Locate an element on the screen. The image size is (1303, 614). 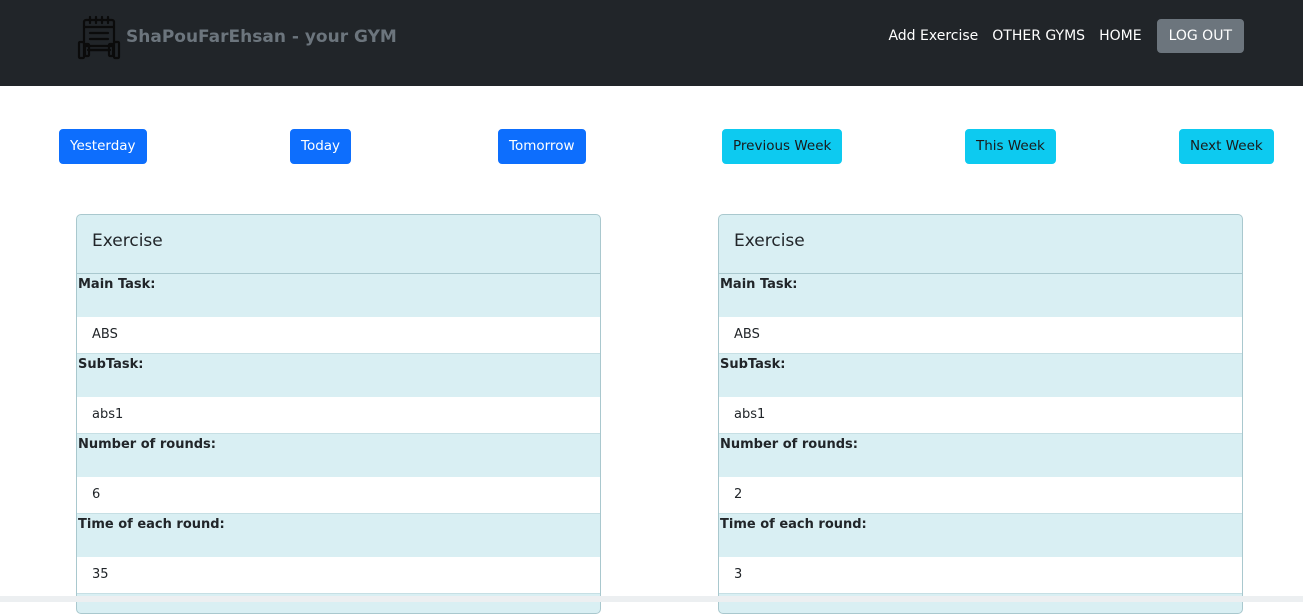
previous-week-button: Previous Week is located at coordinates (782, 146).